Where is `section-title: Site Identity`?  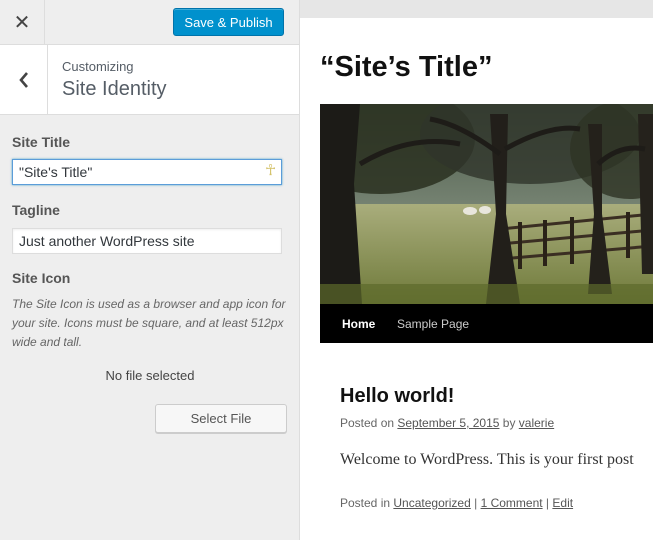 section-title: Site Identity is located at coordinates (114, 89).